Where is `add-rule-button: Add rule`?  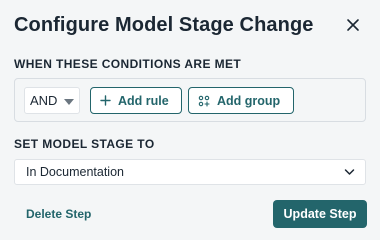 add-rule-button: Add rule is located at coordinates (136, 100).